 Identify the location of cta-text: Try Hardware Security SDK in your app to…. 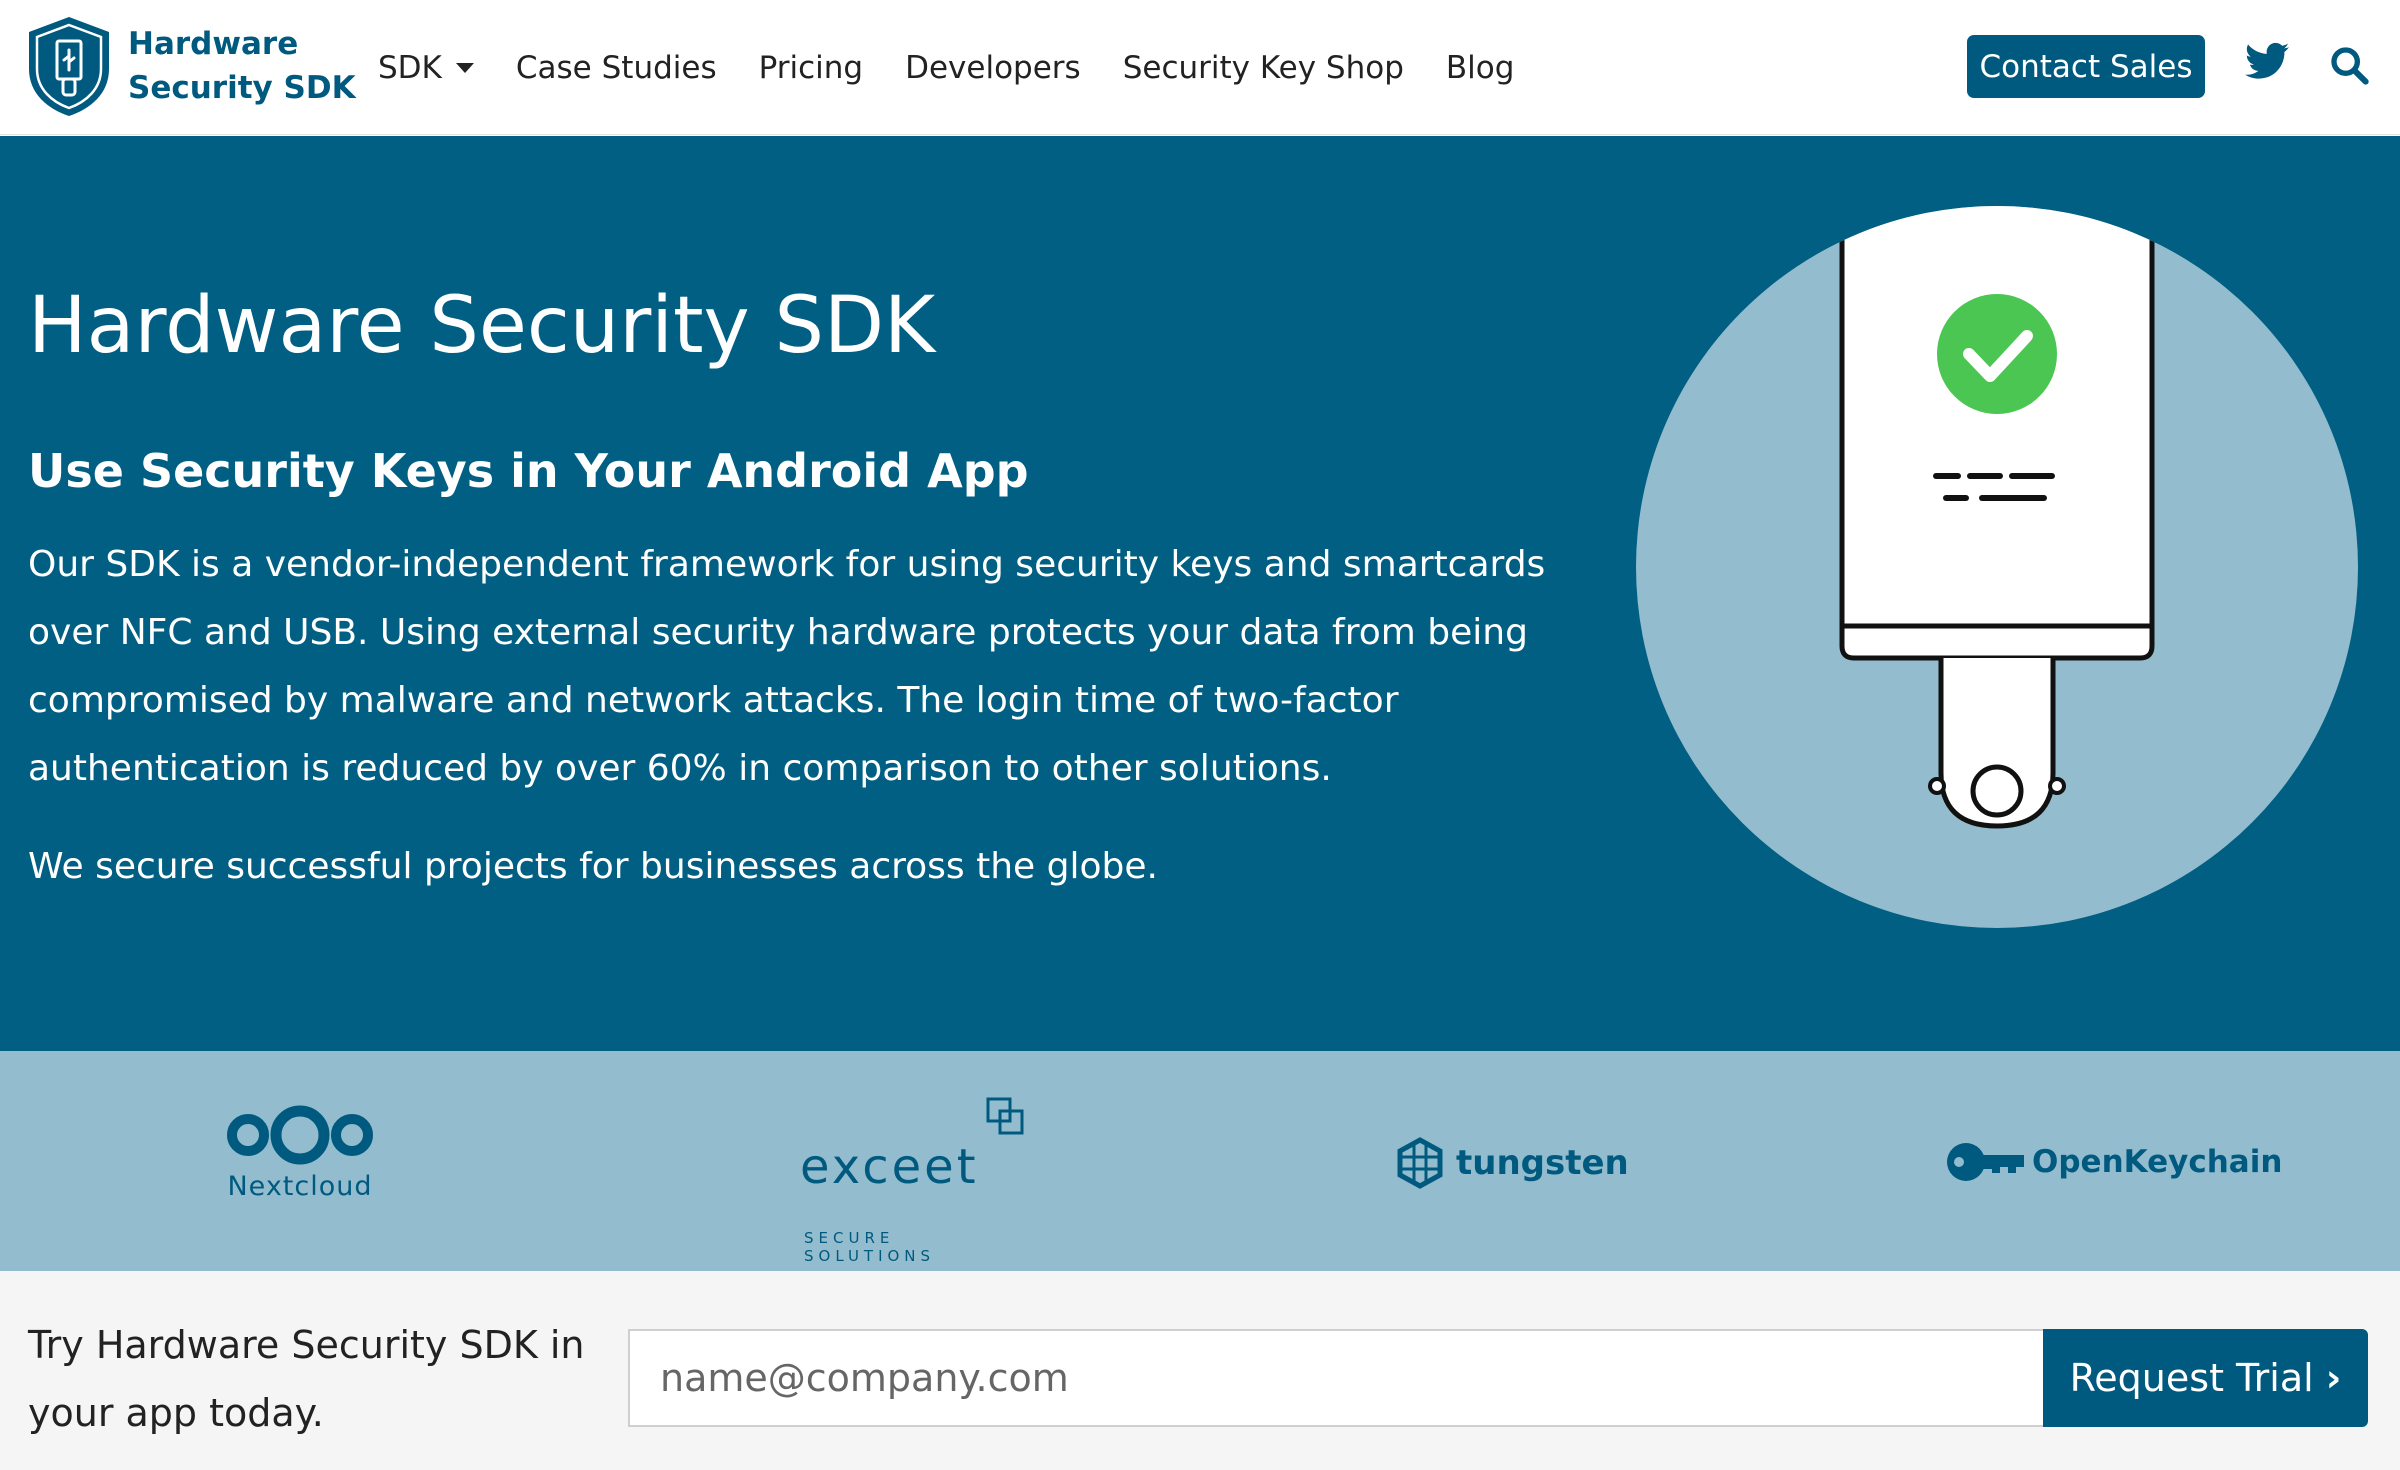
(306, 1379).